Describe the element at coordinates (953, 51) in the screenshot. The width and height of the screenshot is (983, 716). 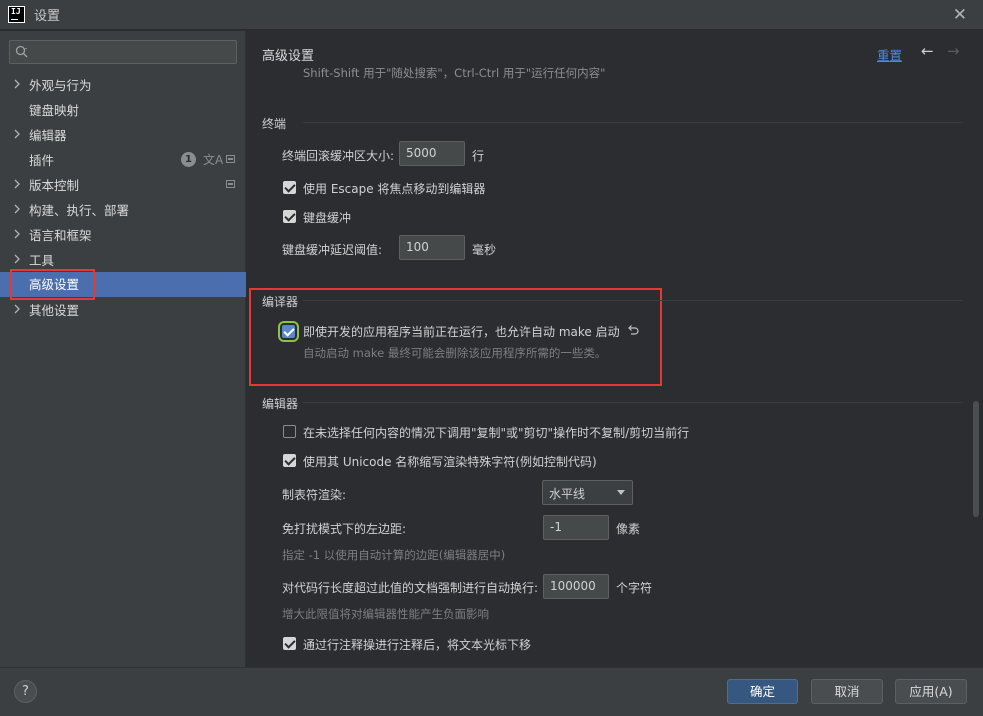
I see `forward-arrow-icon: →` at that location.